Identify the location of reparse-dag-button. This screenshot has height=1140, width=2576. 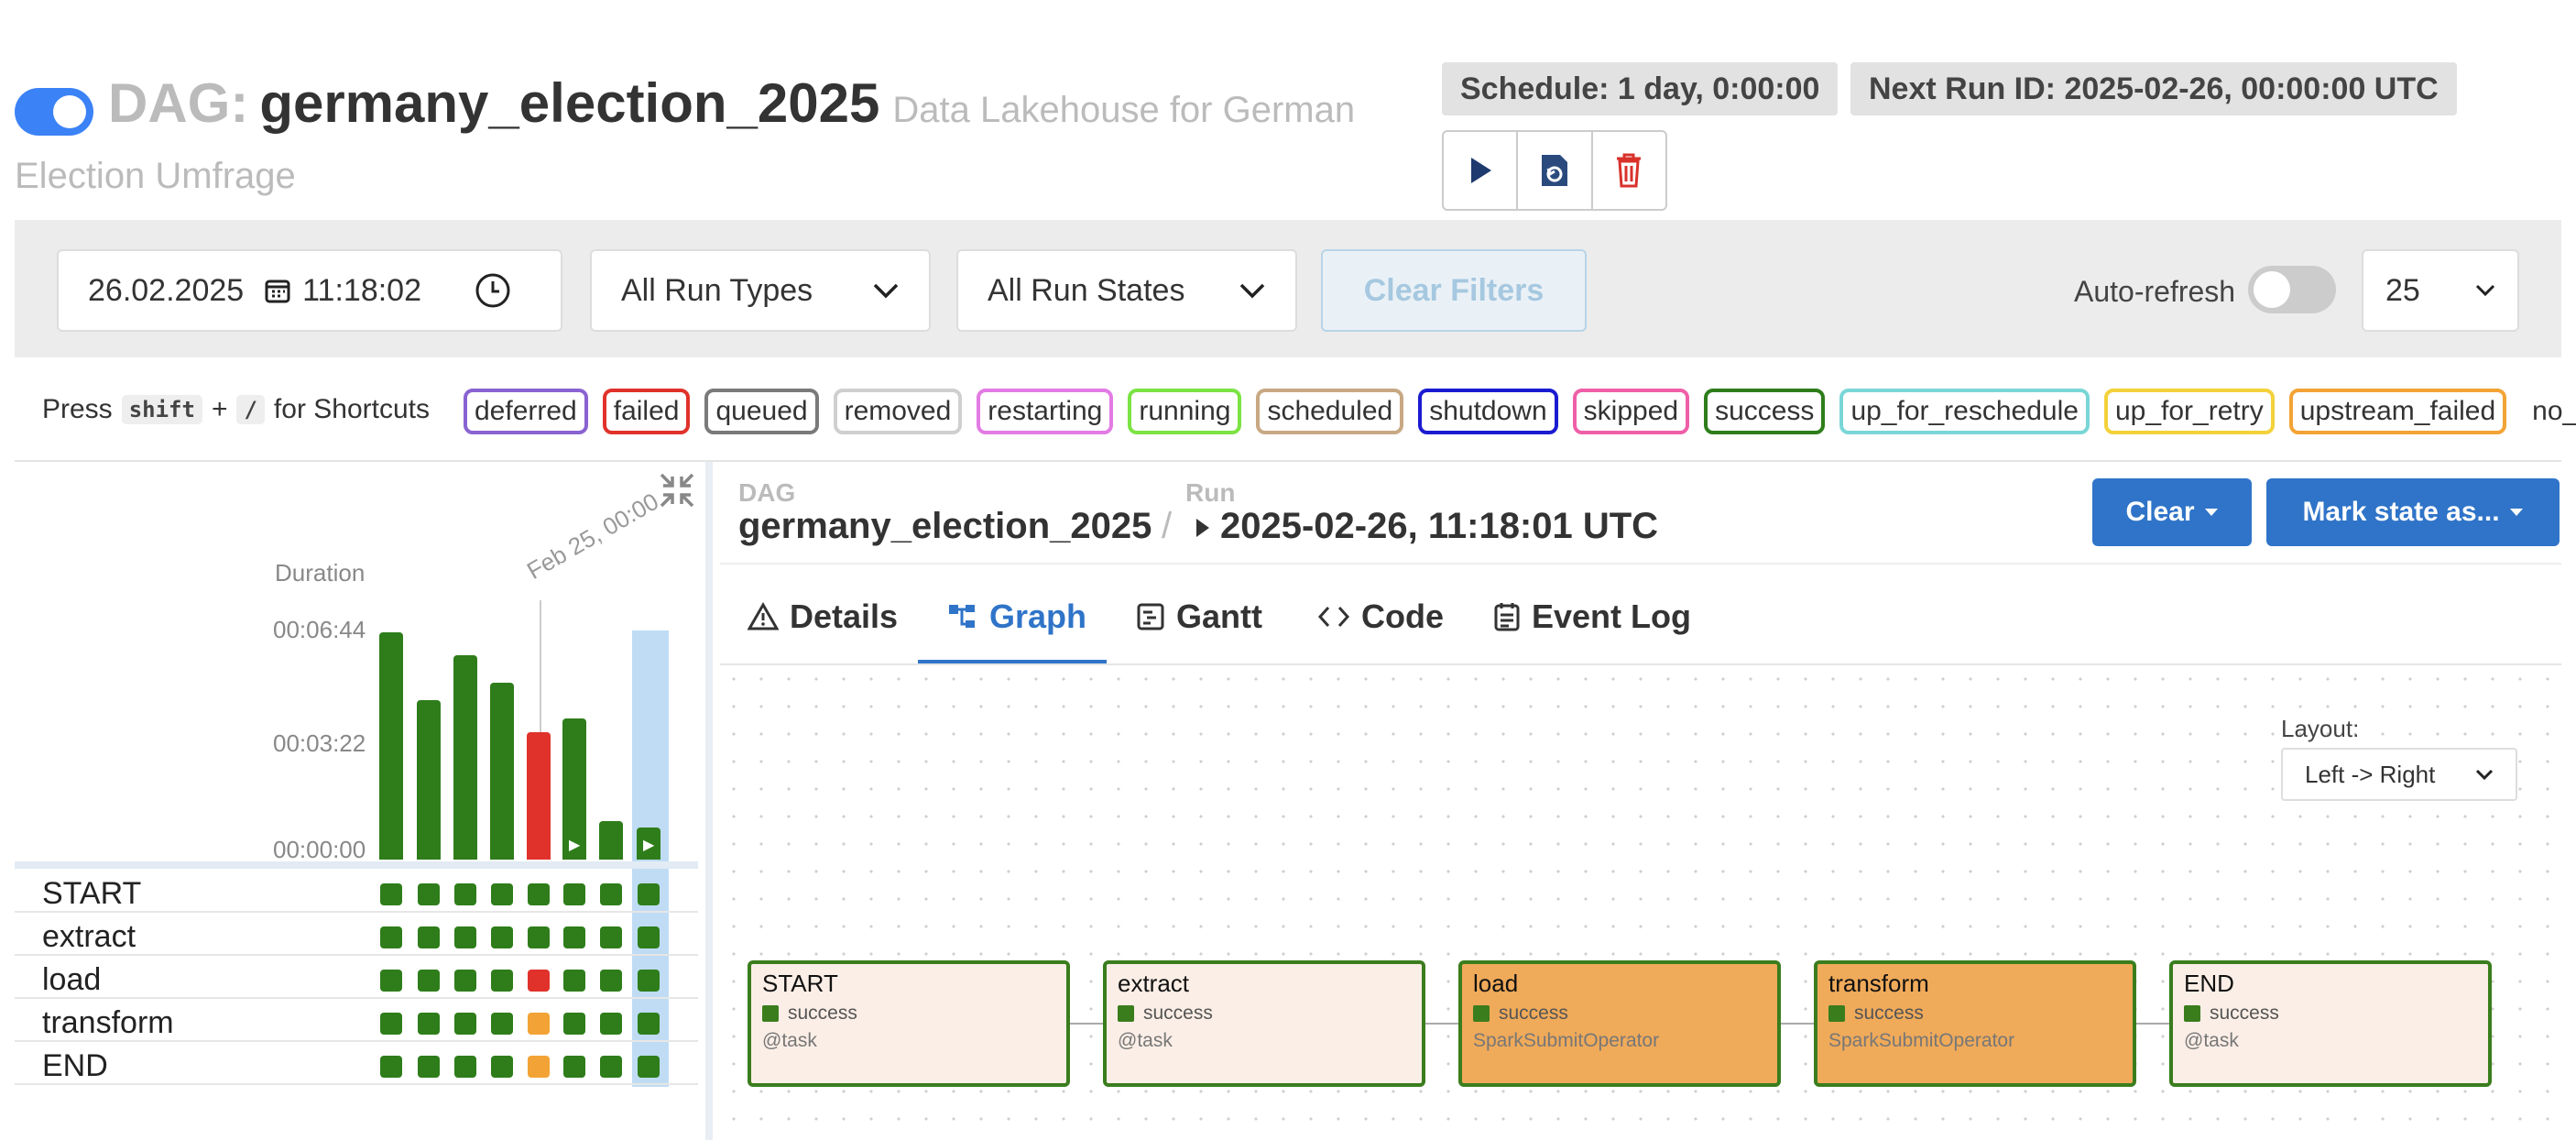
(1556, 170).